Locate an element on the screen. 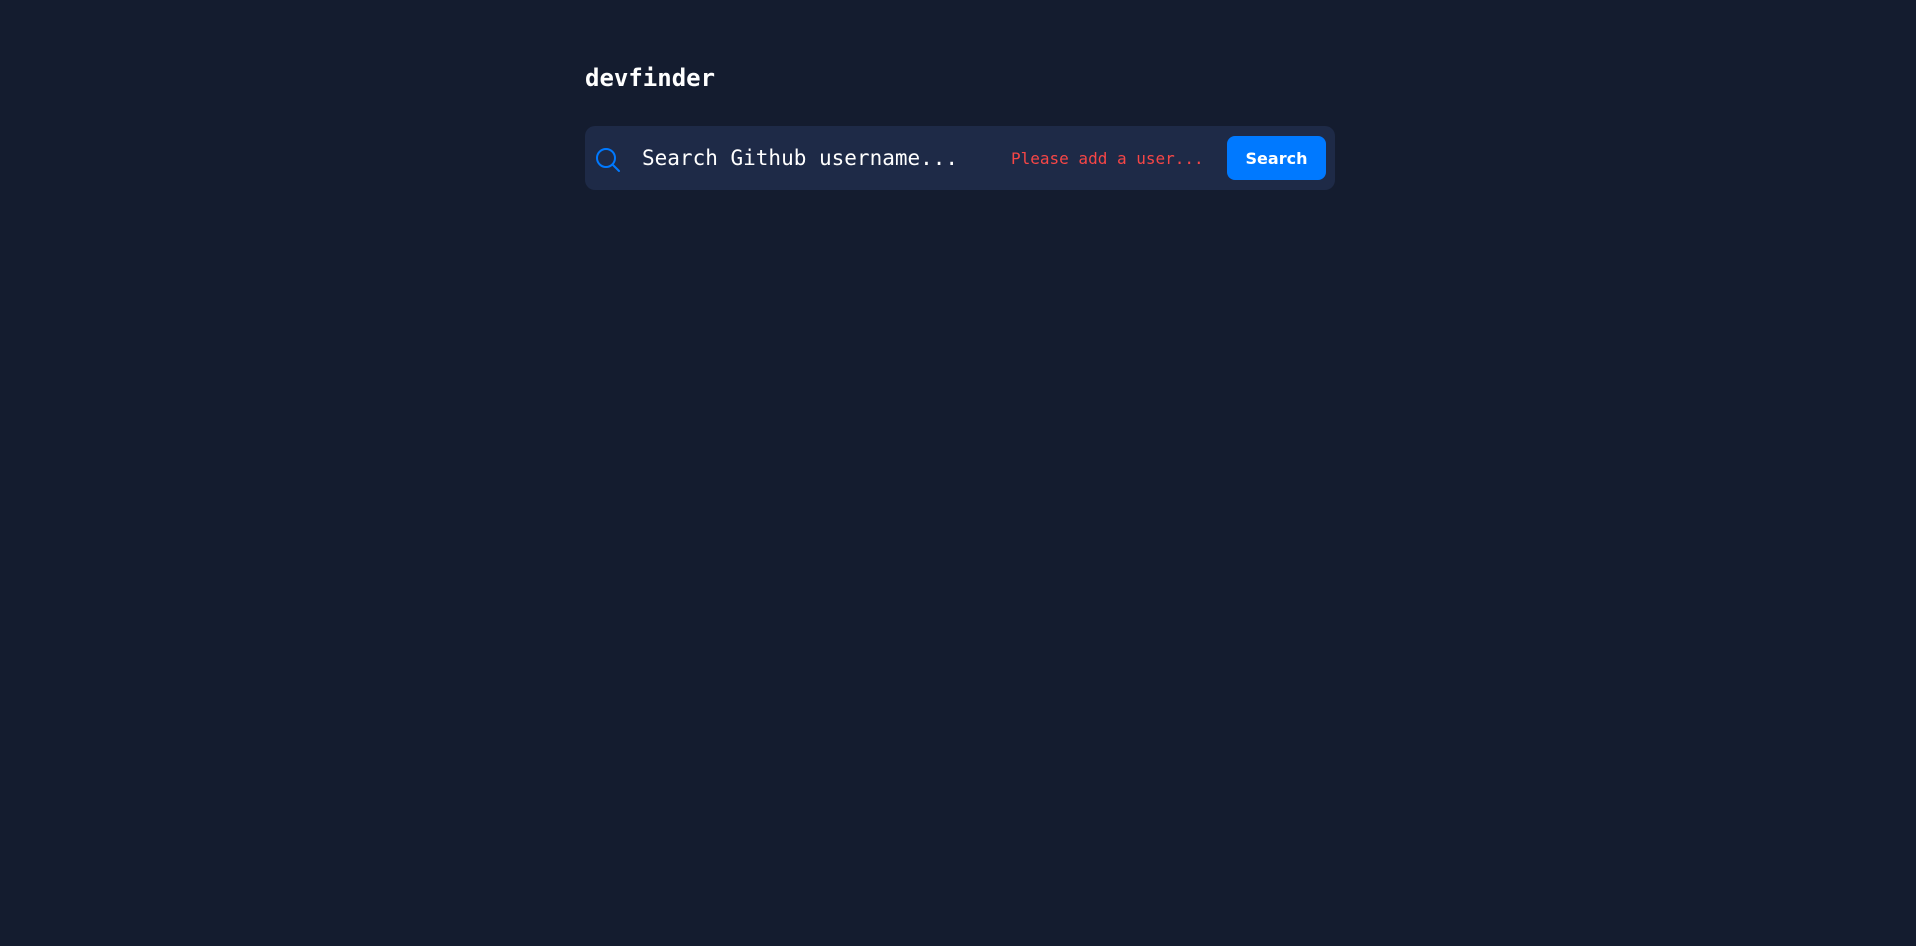 The image size is (1916, 946). search-icon is located at coordinates (608, 160).